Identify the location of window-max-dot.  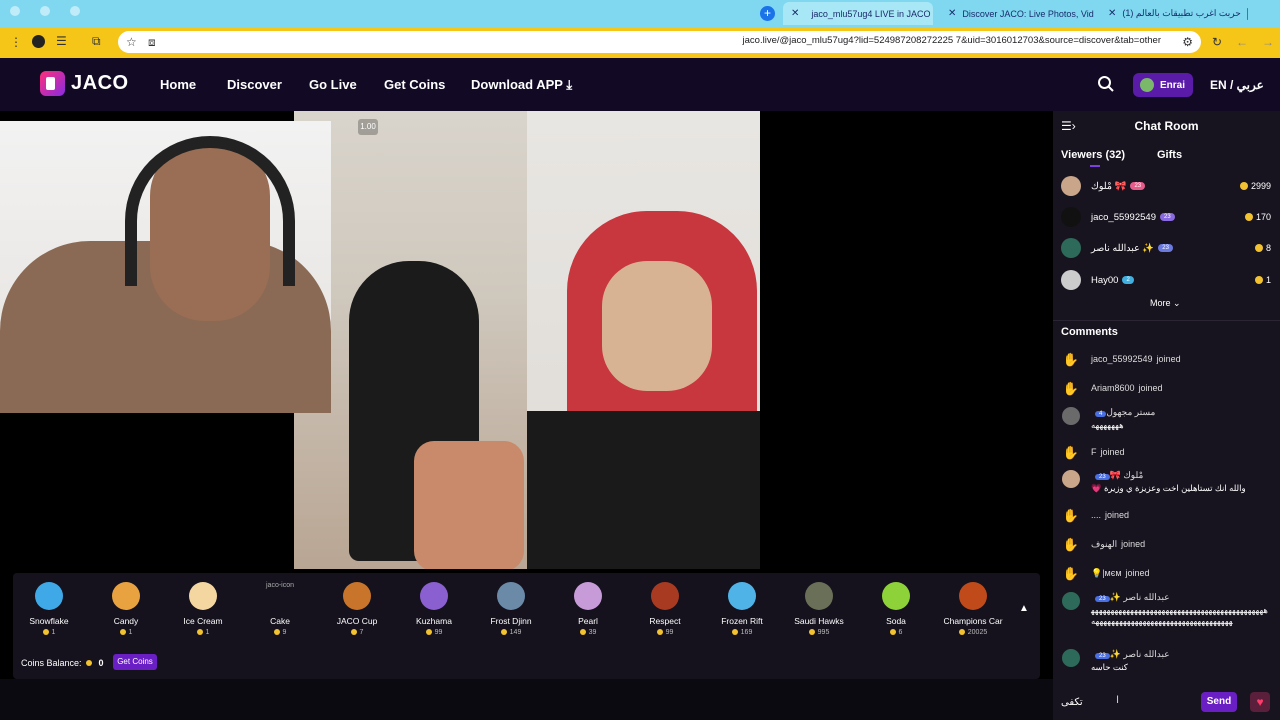
(75, 11).